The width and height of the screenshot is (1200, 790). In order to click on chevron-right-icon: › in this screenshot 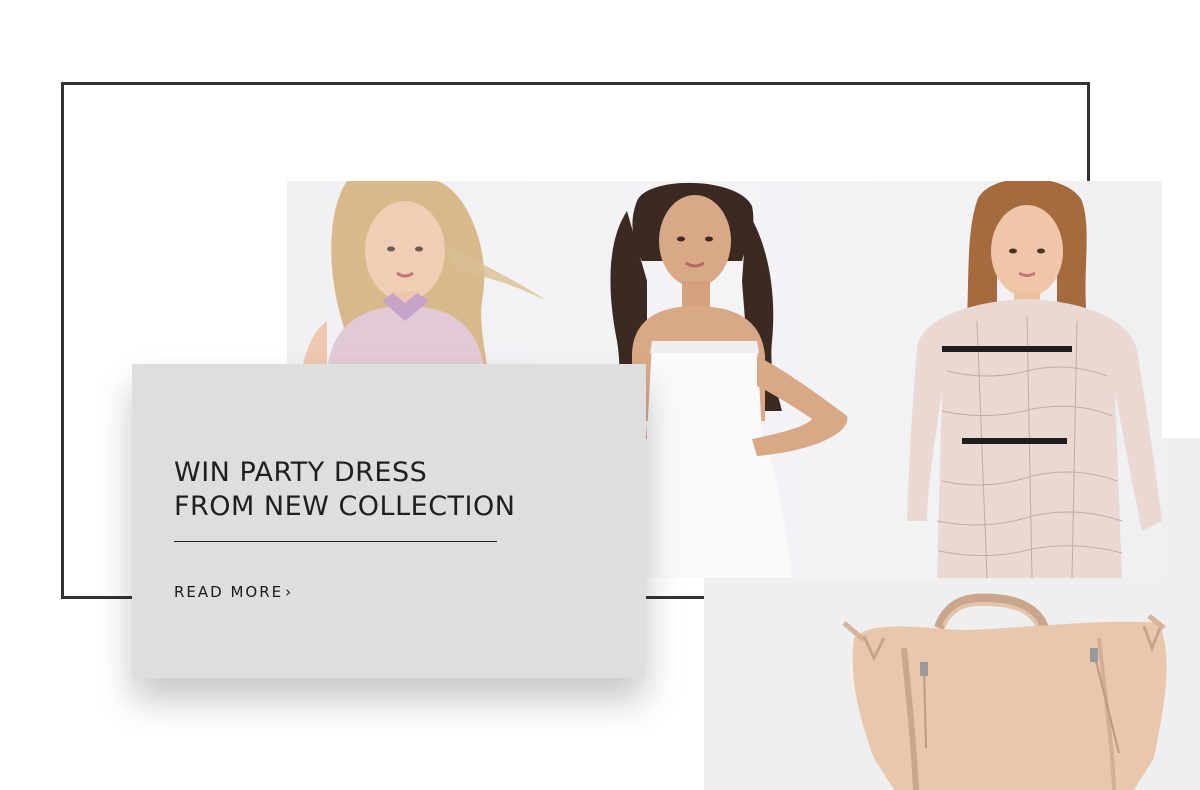, I will do `click(288, 592)`.